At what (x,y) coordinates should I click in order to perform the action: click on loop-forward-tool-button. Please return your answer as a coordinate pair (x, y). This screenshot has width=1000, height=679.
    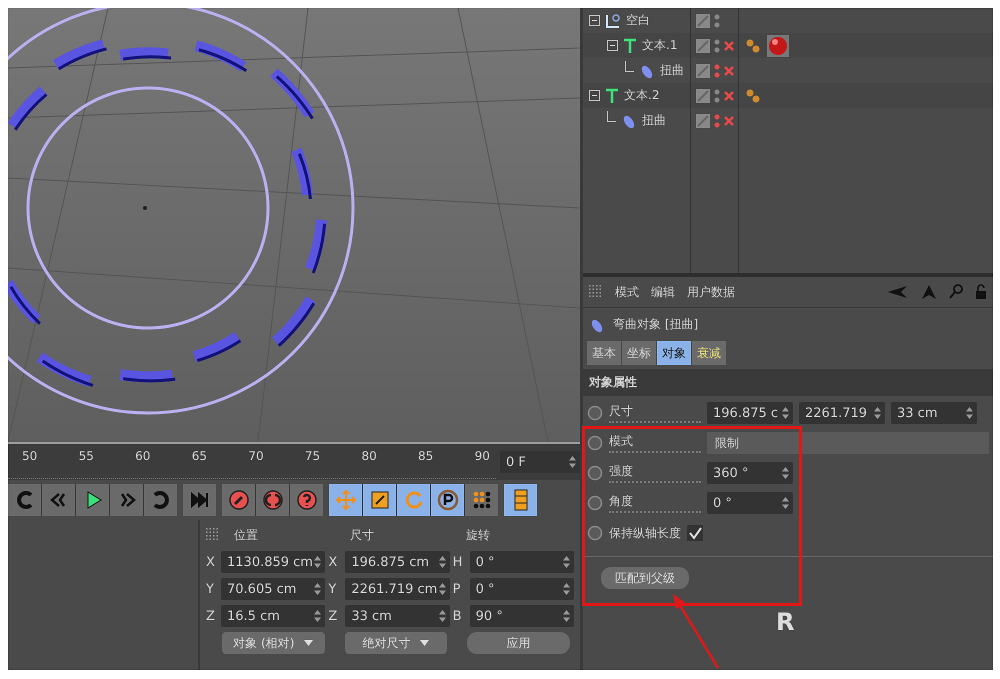
    Looking at the image, I should click on (160, 500).